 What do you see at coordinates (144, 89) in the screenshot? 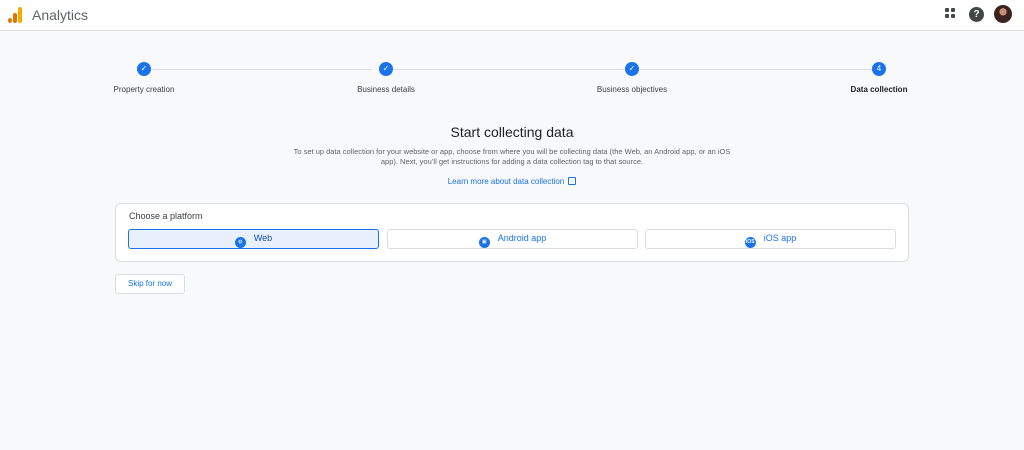
I see `step-label-property-creation: Property creation` at bounding box center [144, 89].